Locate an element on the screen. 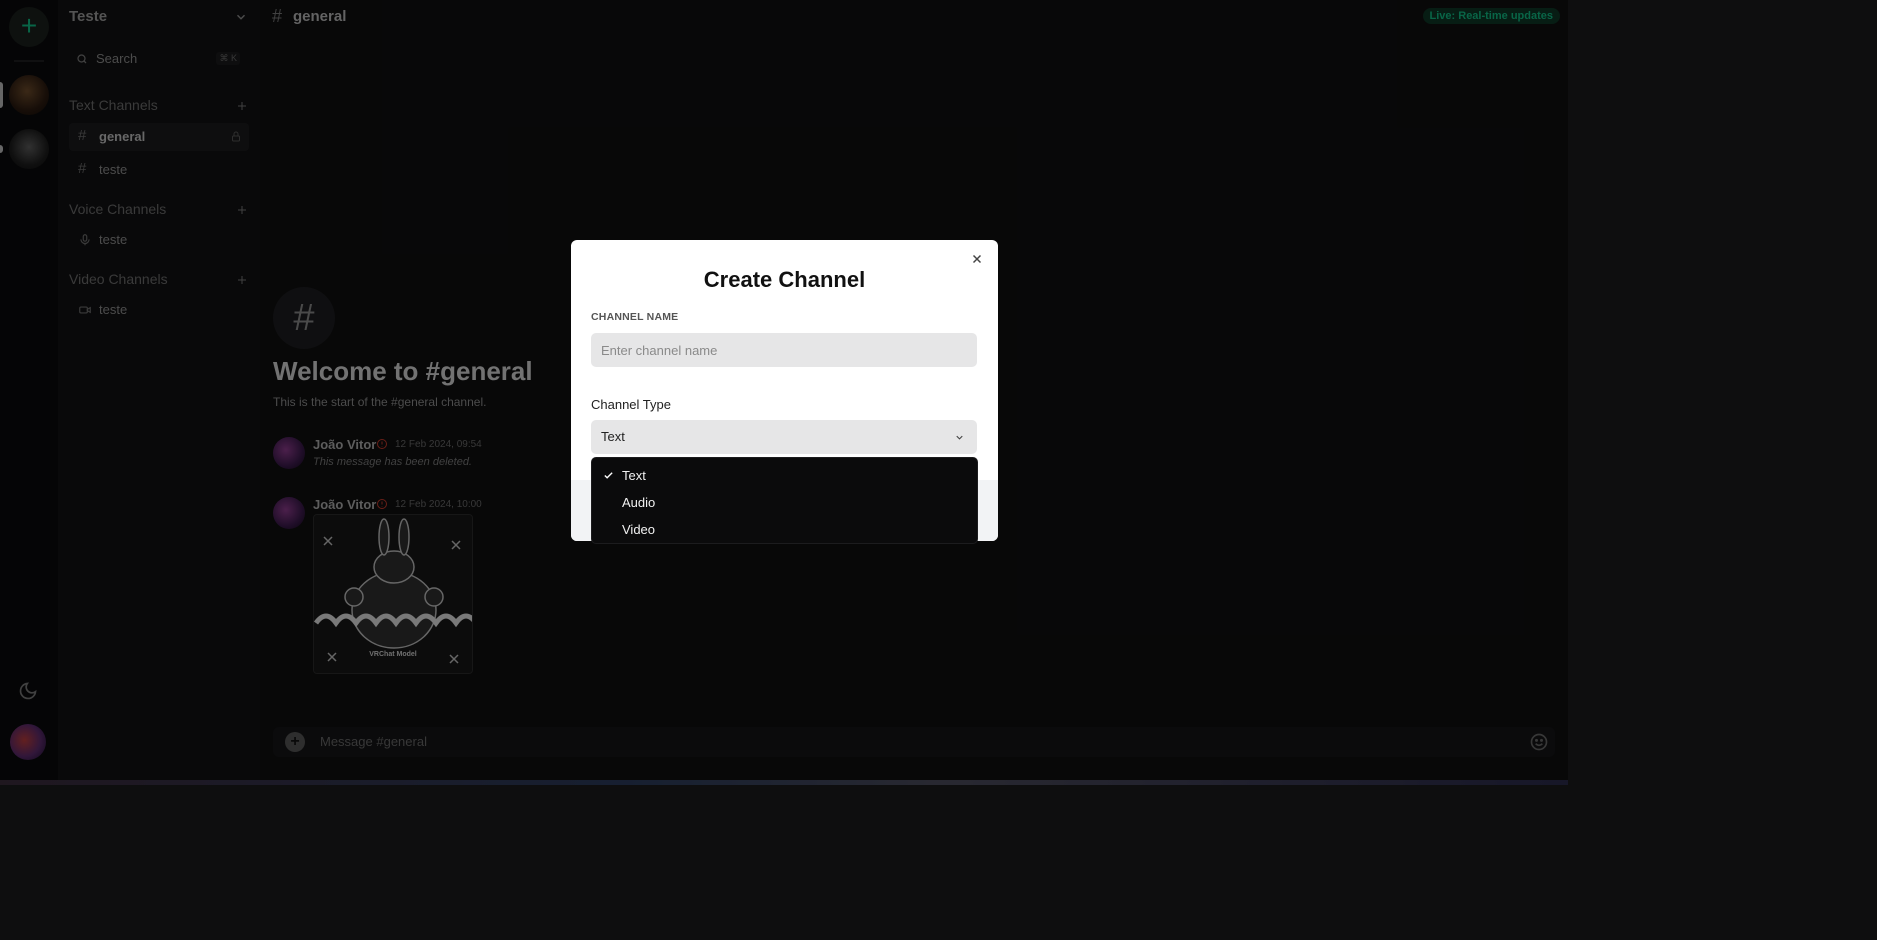  chevron-down-icon is located at coordinates (959, 437).